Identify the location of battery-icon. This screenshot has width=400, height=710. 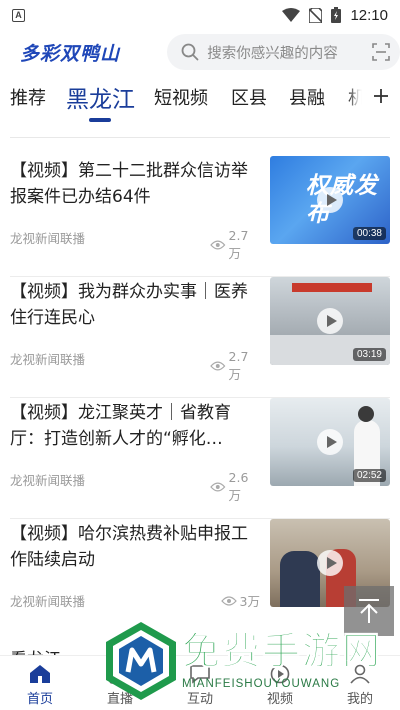
(336, 15).